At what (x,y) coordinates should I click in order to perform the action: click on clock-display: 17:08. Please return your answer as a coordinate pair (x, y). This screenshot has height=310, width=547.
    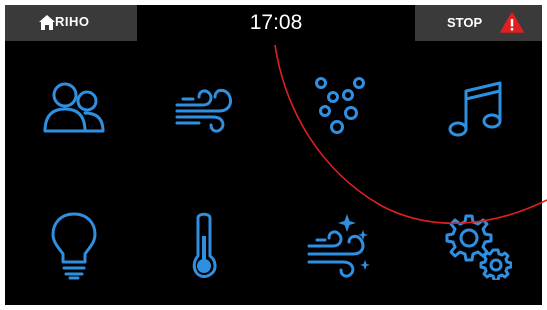
    Looking at the image, I should click on (276, 23).